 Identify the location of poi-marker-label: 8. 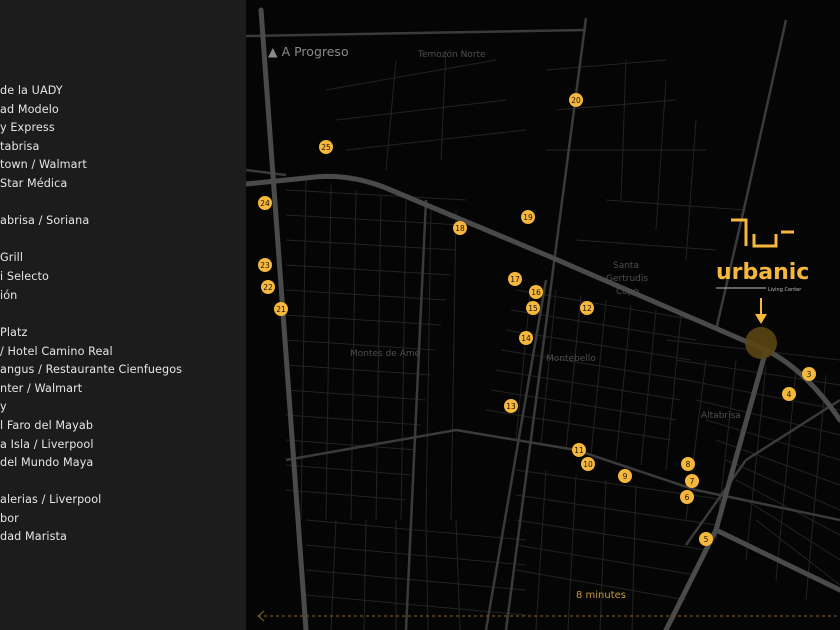
(688, 464).